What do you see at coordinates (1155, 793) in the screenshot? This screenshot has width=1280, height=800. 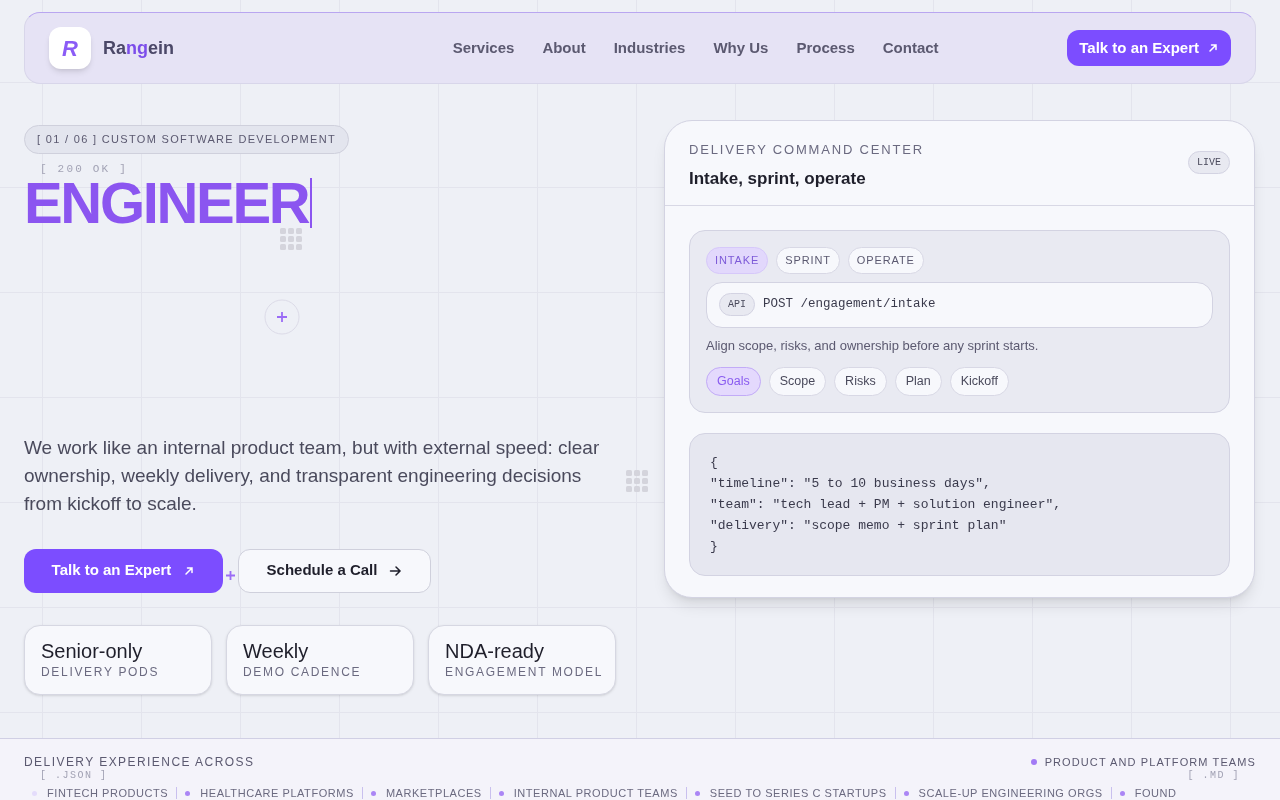 I see `ticker-item: FOUND` at bounding box center [1155, 793].